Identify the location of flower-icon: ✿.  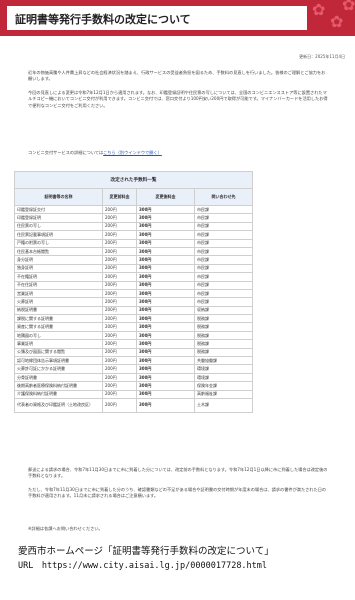
(337, 21).